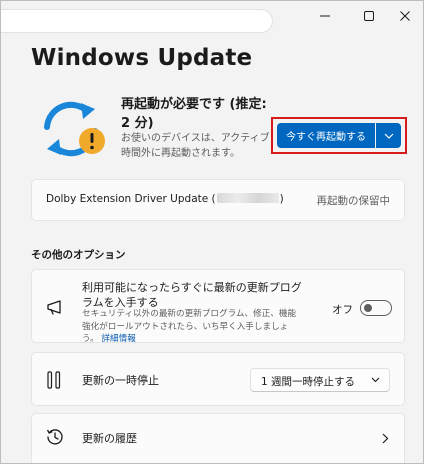  What do you see at coordinates (194, 114) in the screenshot?
I see `restart-required-title: 再起動が必要です (推定: 2 分)` at bounding box center [194, 114].